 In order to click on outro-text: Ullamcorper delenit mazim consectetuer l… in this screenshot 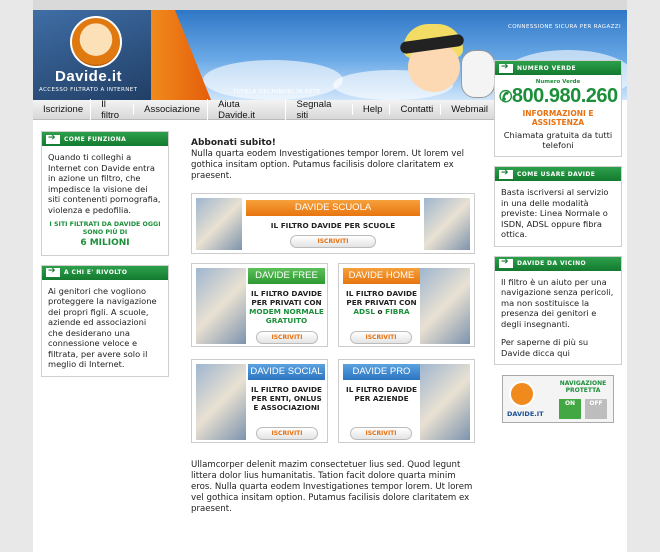, I will do `click(332, 487)`.